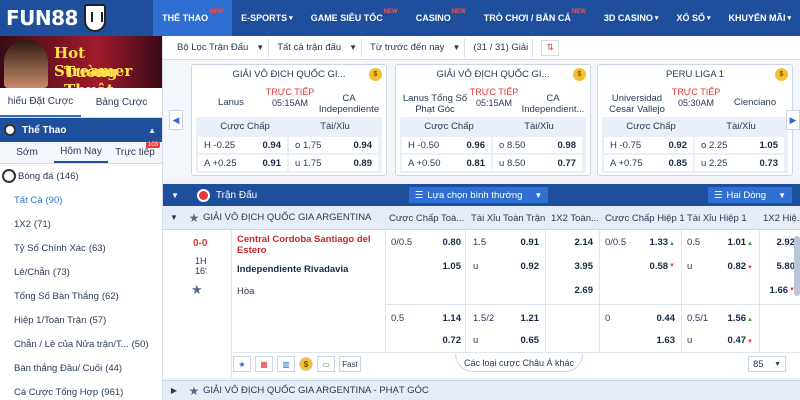 The width and height of the screenshot is (800, 400). I want to click on list-item: Lẻ/Chẵn (73), so click(81, 272).